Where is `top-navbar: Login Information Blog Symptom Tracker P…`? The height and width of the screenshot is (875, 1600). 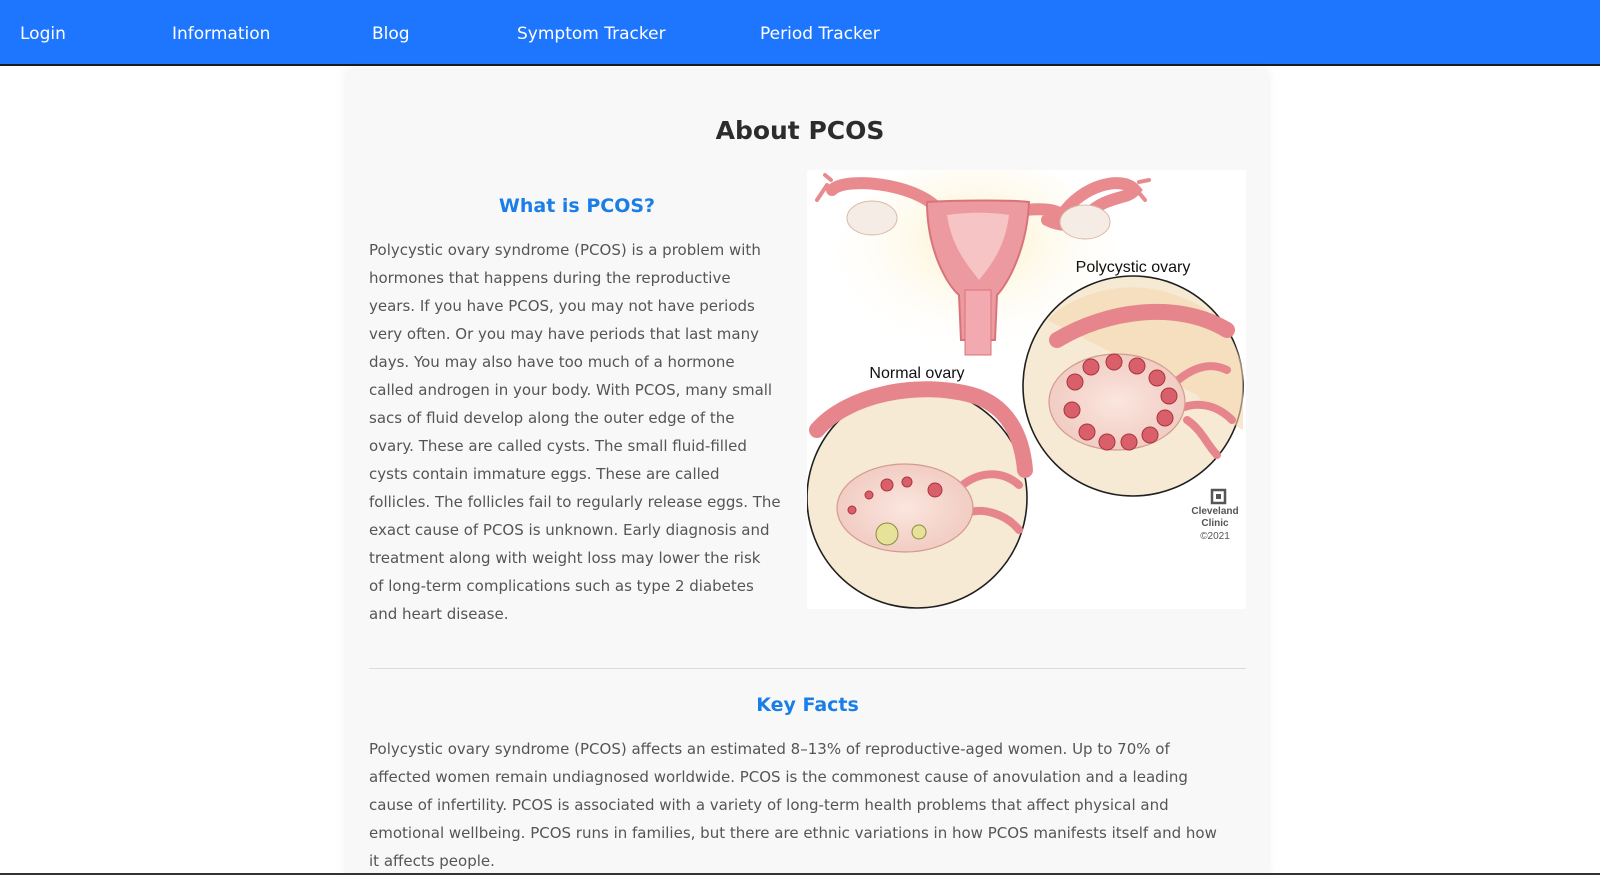 top-navbar: Login Information Blog Symptom Tracker P… is located at coordinates (800, 33).